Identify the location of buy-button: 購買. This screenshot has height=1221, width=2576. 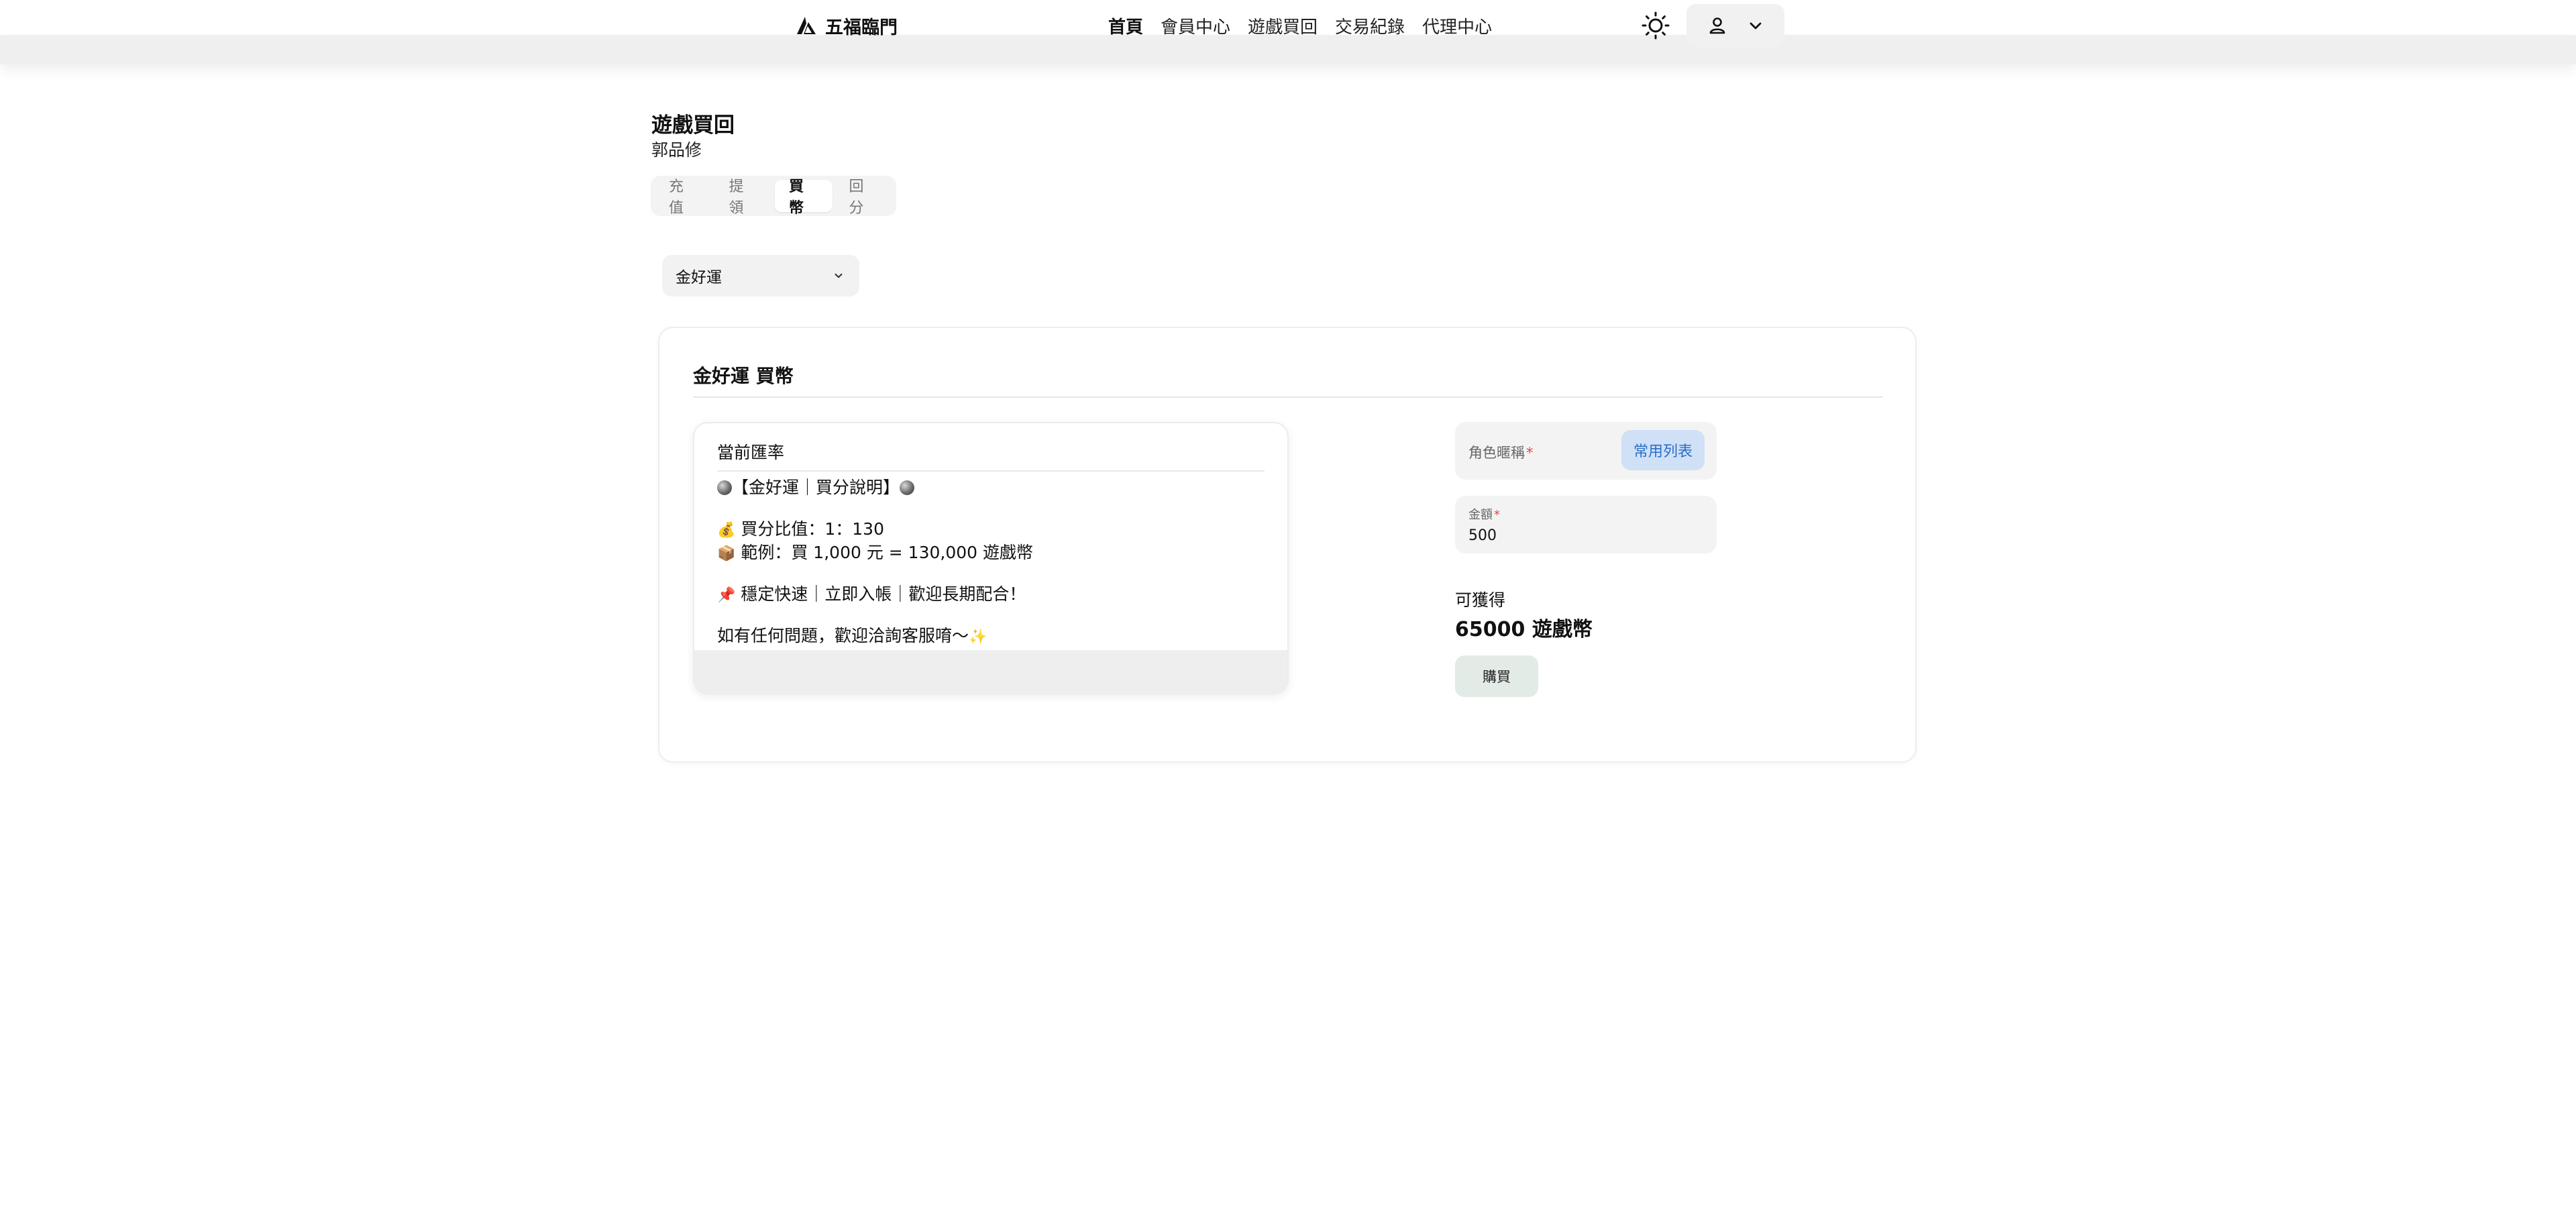
(1496, 676).